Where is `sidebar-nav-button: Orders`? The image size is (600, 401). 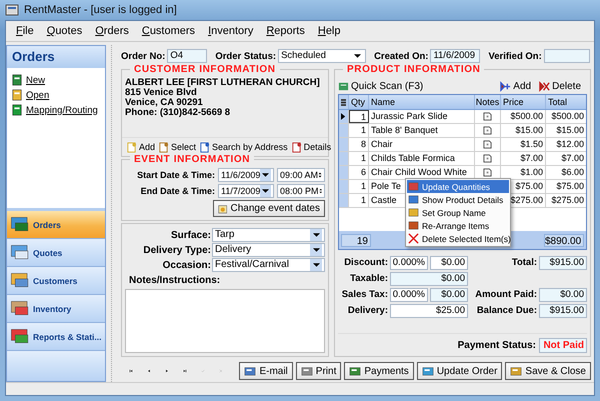
sidebar-nav-button: Orders is located at coordinates (56, 225).